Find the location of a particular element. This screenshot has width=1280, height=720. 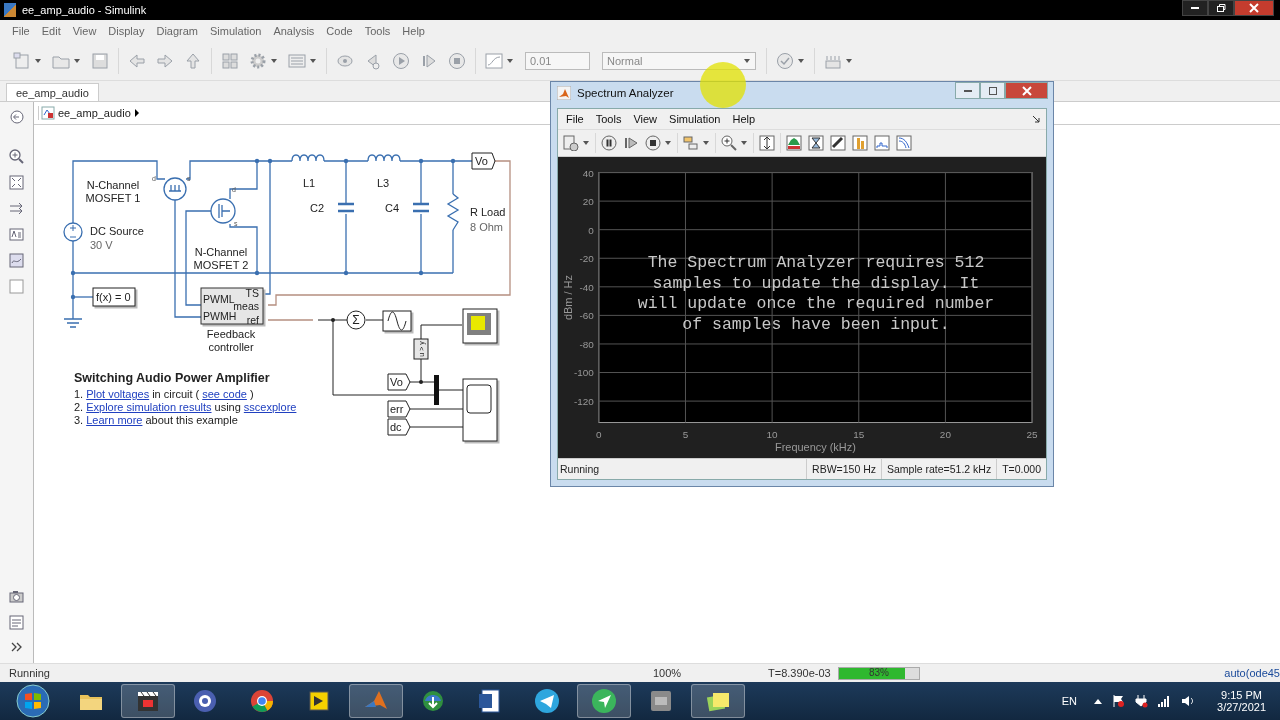

distortion-icon is located at coordinates (882, 143).